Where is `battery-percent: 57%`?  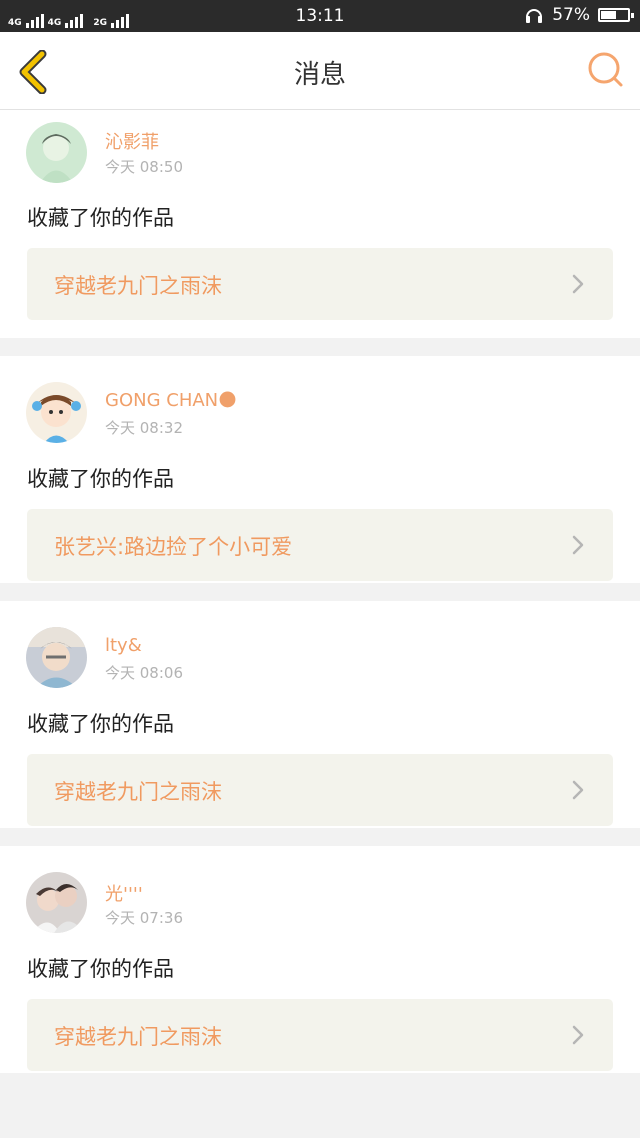 battery-percent: 57% is located at coordinates (571, 15).